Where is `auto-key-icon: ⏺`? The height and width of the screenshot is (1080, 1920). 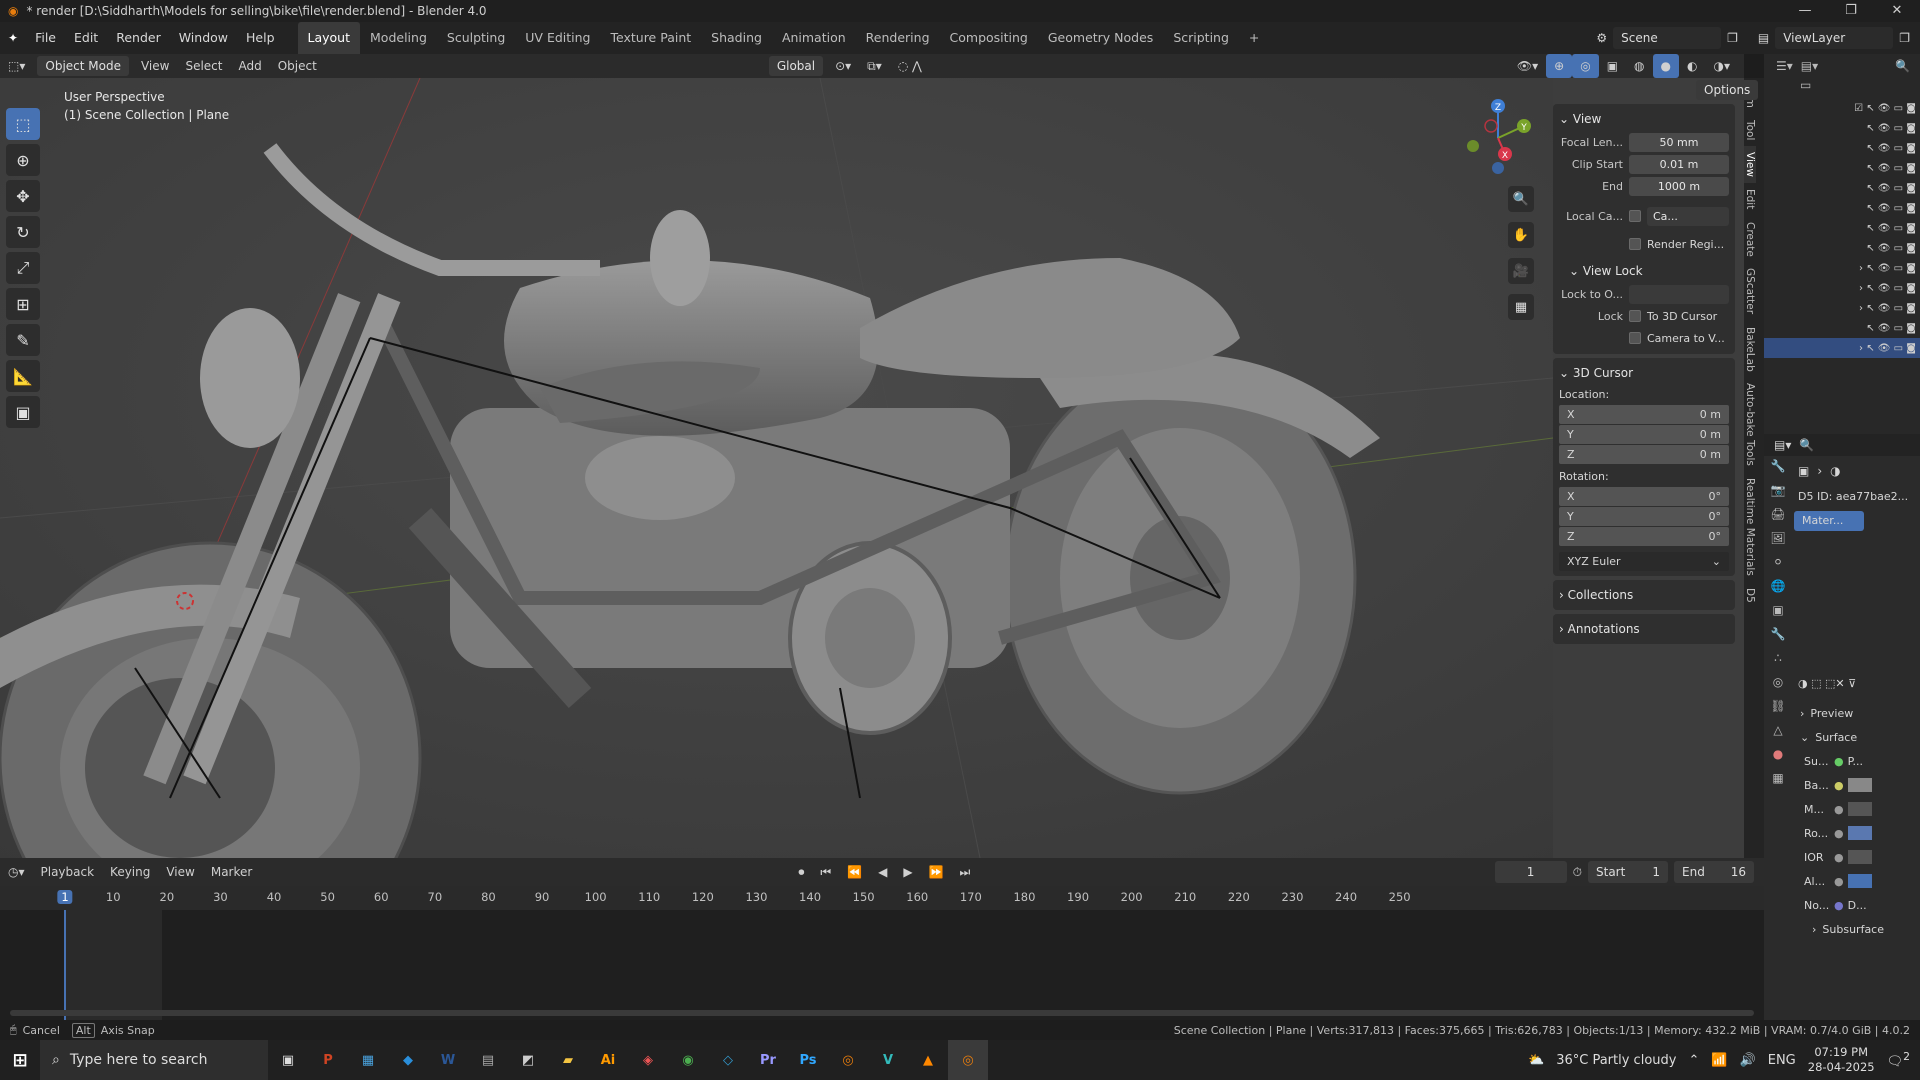
auto-key-icon: ⏺ is located at coordinates (801, 872).